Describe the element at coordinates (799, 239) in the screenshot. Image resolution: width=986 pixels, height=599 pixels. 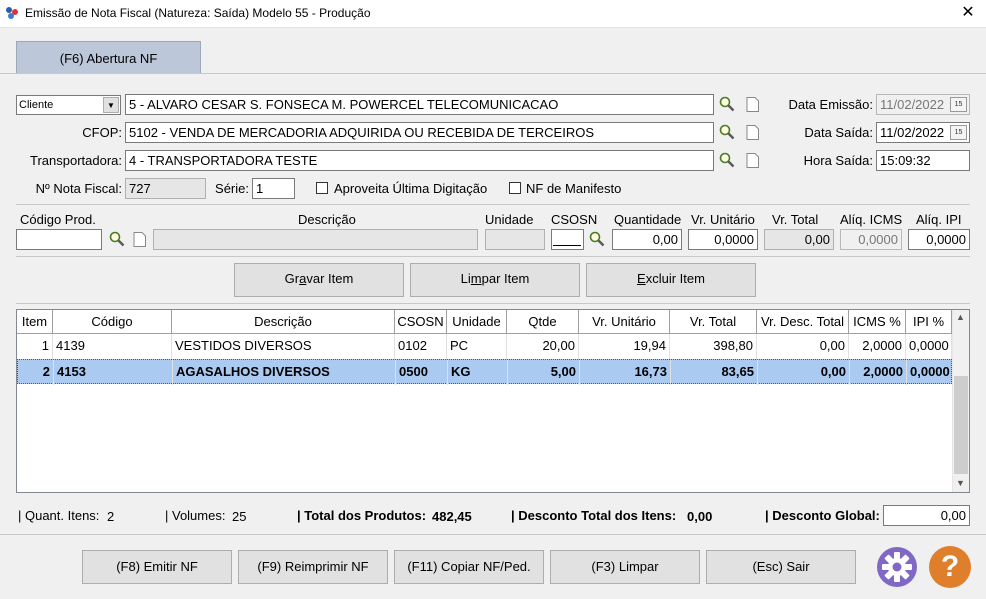
I see `vr-total-field: 0,00` at that location.